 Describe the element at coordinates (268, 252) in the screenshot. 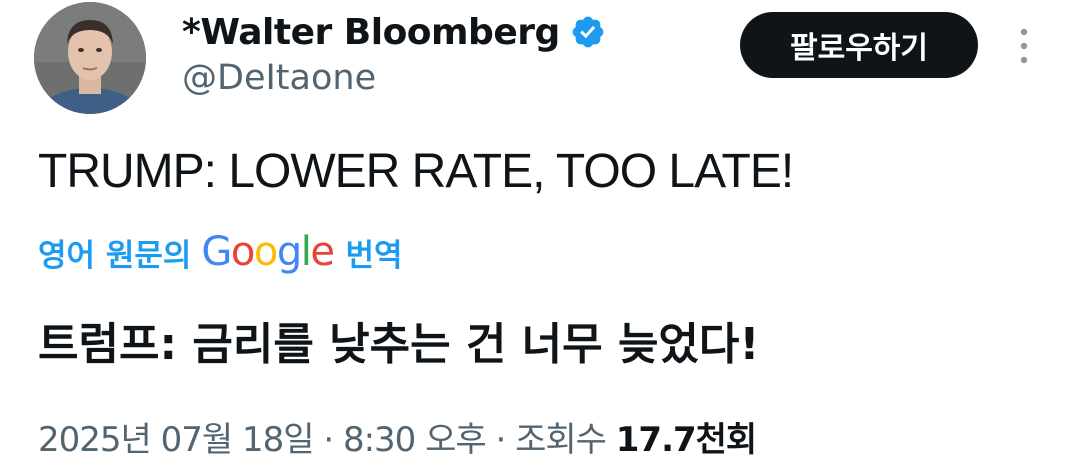

I see `google-logo: Google` at that location.